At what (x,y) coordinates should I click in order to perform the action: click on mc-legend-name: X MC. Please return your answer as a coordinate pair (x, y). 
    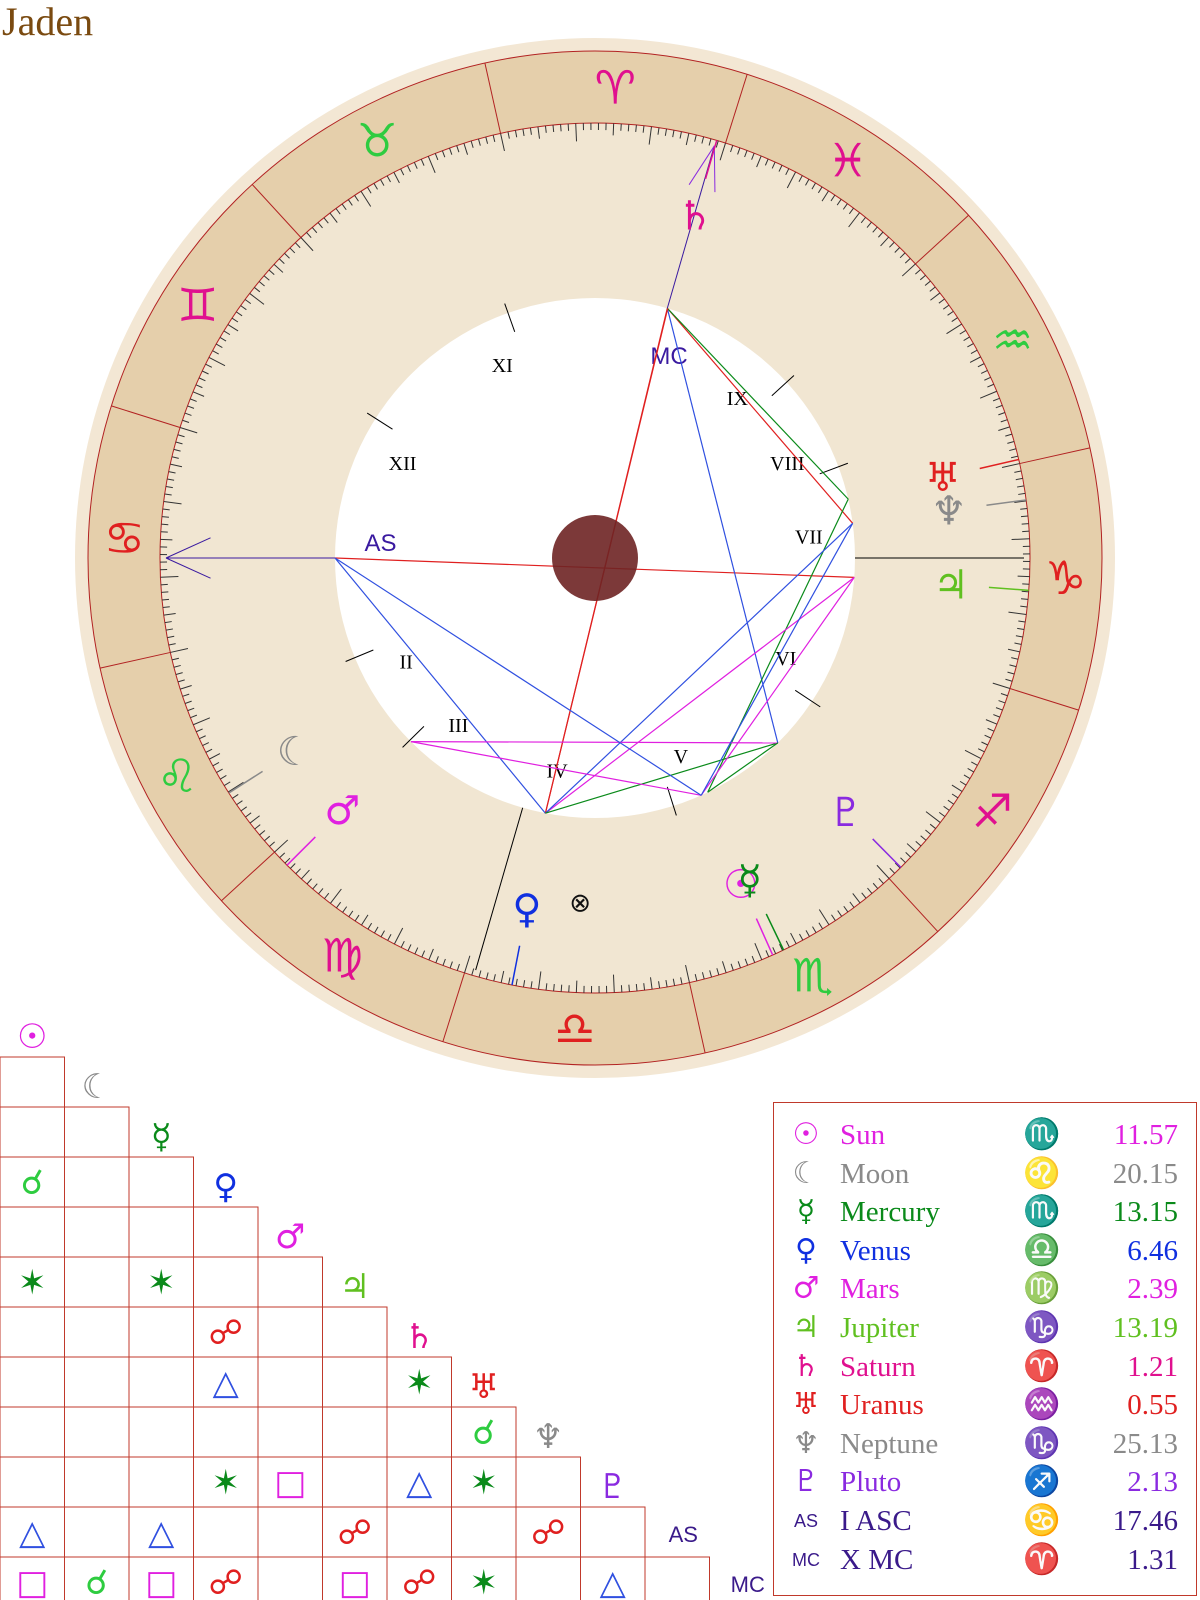
    Looking at the image, I should click on (877, 1559).